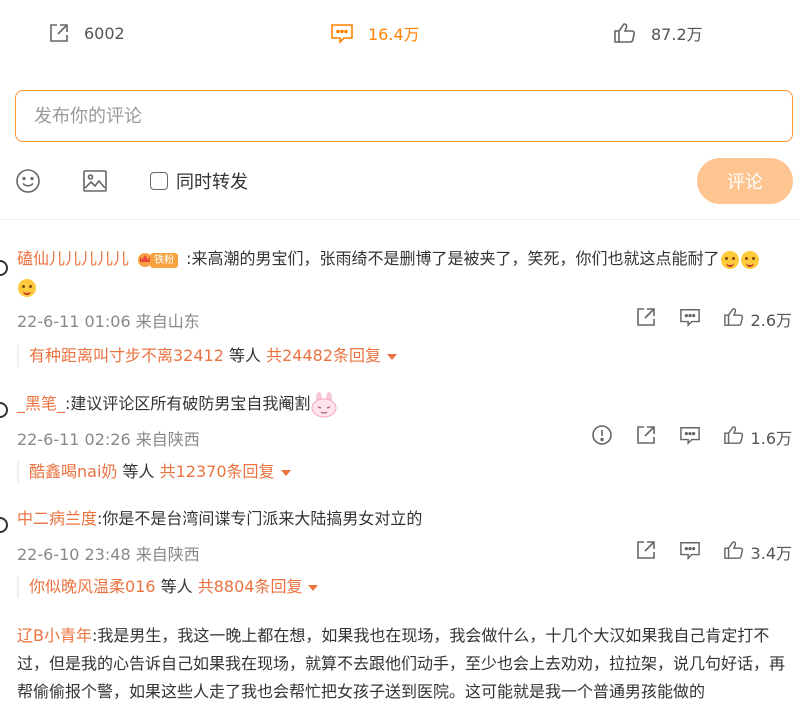 This screenshot has height=703, width=800. I want to click on comment-actions: 3.4万, so click(713, 552).